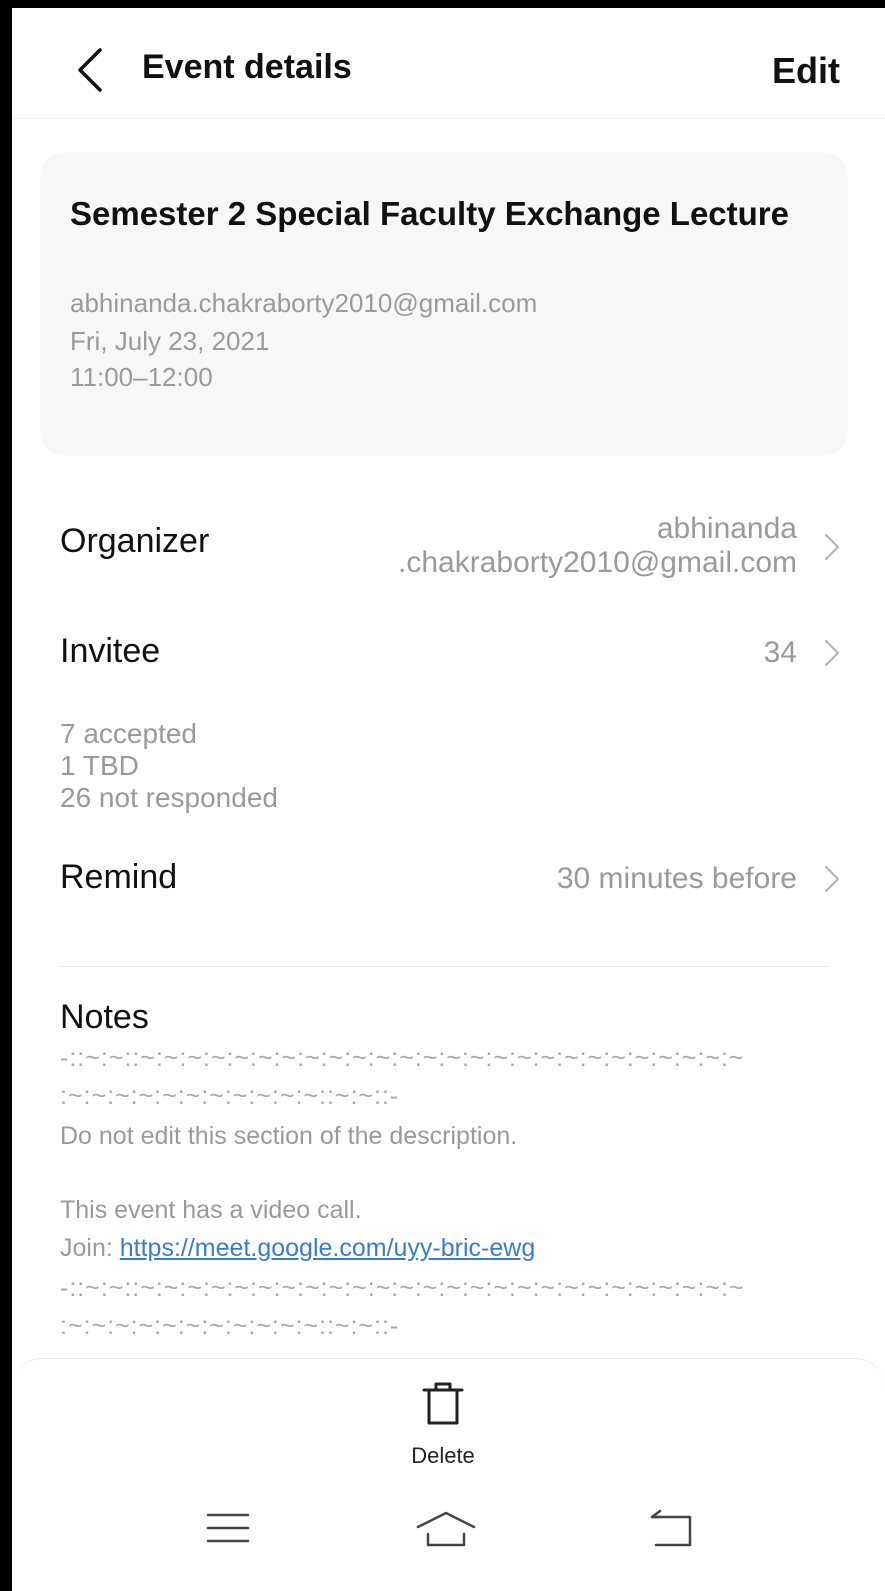 Image resolution: width=885 pixels, height=1591 pixels. Describe the element at coordinates (448, 63) in the screenshot. I see `header: Event details Edit` at that location.